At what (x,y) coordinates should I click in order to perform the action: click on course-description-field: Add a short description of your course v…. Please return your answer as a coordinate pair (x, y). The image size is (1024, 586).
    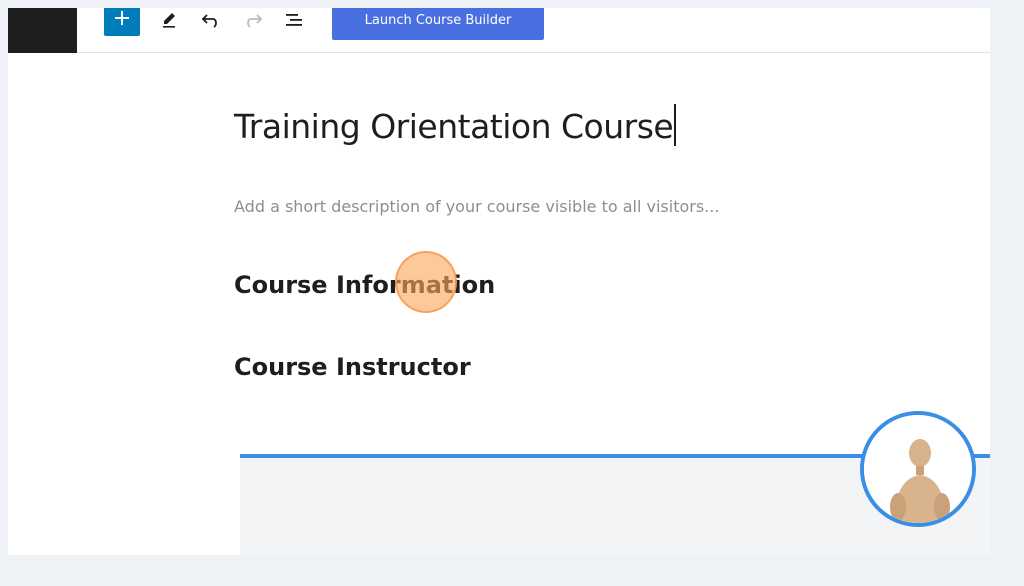
    Looking at the image, I should click on (476, 206).